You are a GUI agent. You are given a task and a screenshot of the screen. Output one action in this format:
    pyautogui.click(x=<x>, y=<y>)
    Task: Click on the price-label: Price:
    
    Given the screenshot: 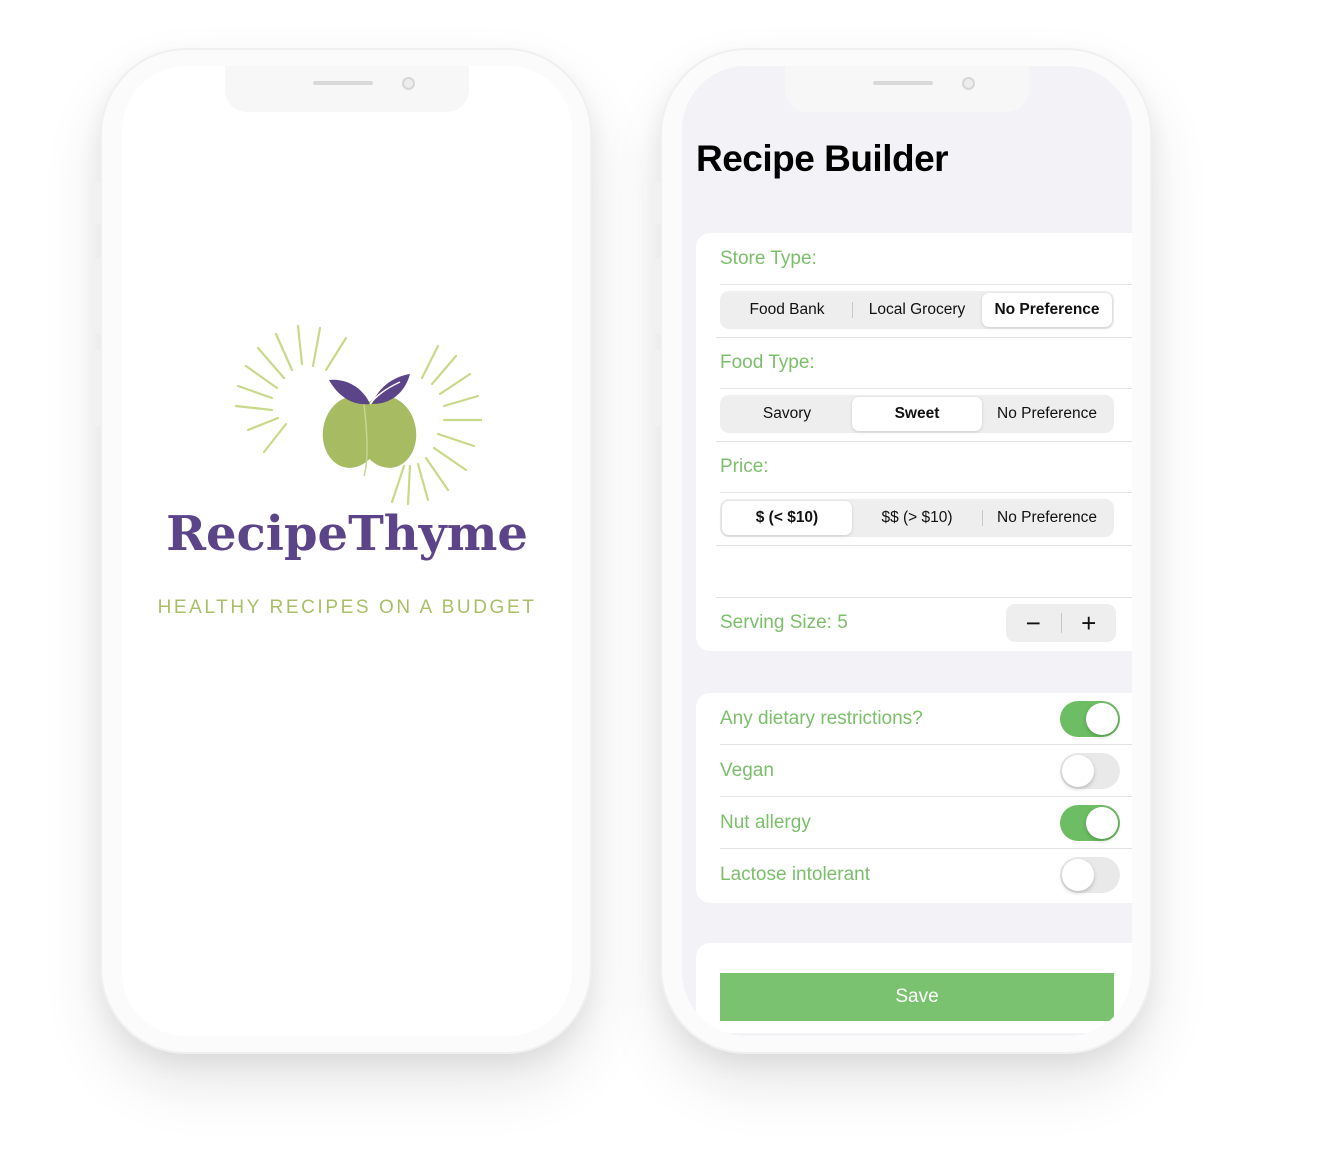 What is the action you would take?
    pyautogui.click(x=744, y=466)
    